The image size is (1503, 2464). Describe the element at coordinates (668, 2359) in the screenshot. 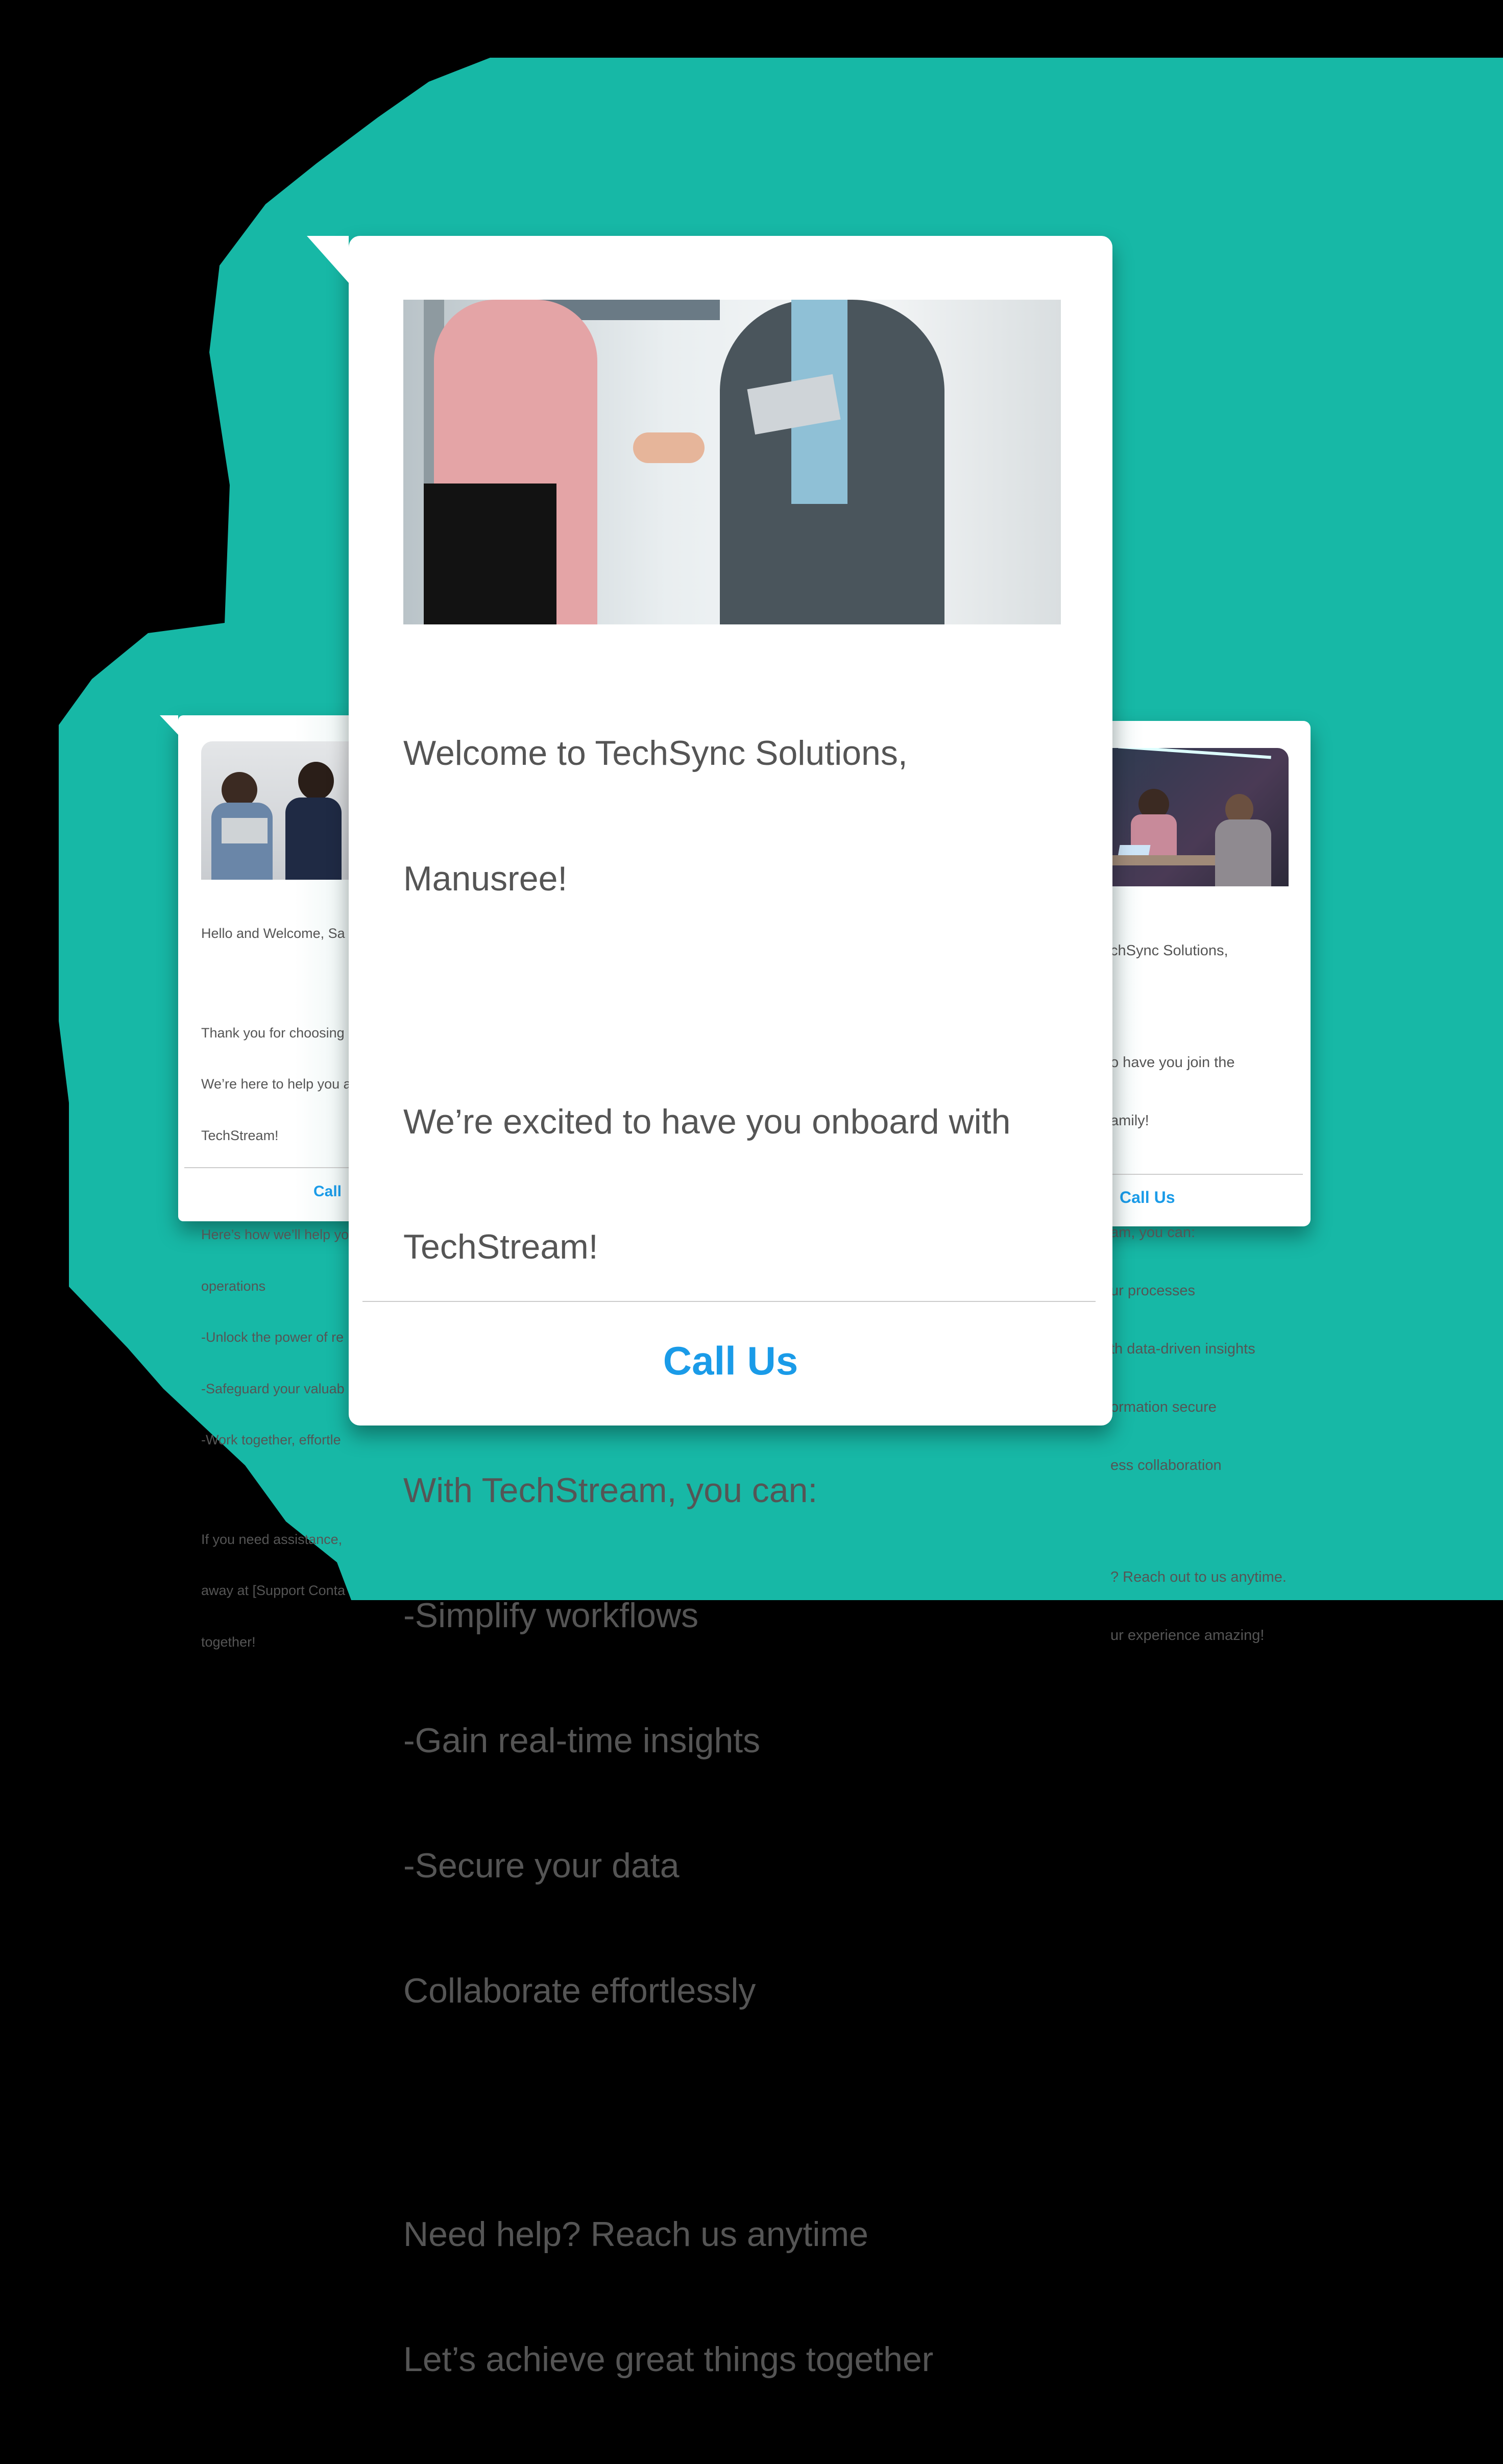

I see `body-line: Let’s achieve great things together` at that location.